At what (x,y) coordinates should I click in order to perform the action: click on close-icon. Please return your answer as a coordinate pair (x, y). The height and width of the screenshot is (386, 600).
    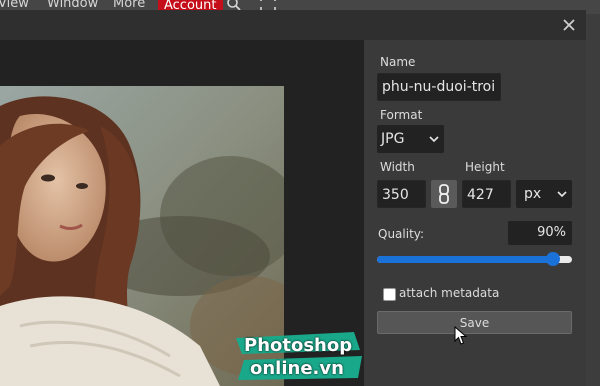
    Looking at the image, I should click on (569, 25).